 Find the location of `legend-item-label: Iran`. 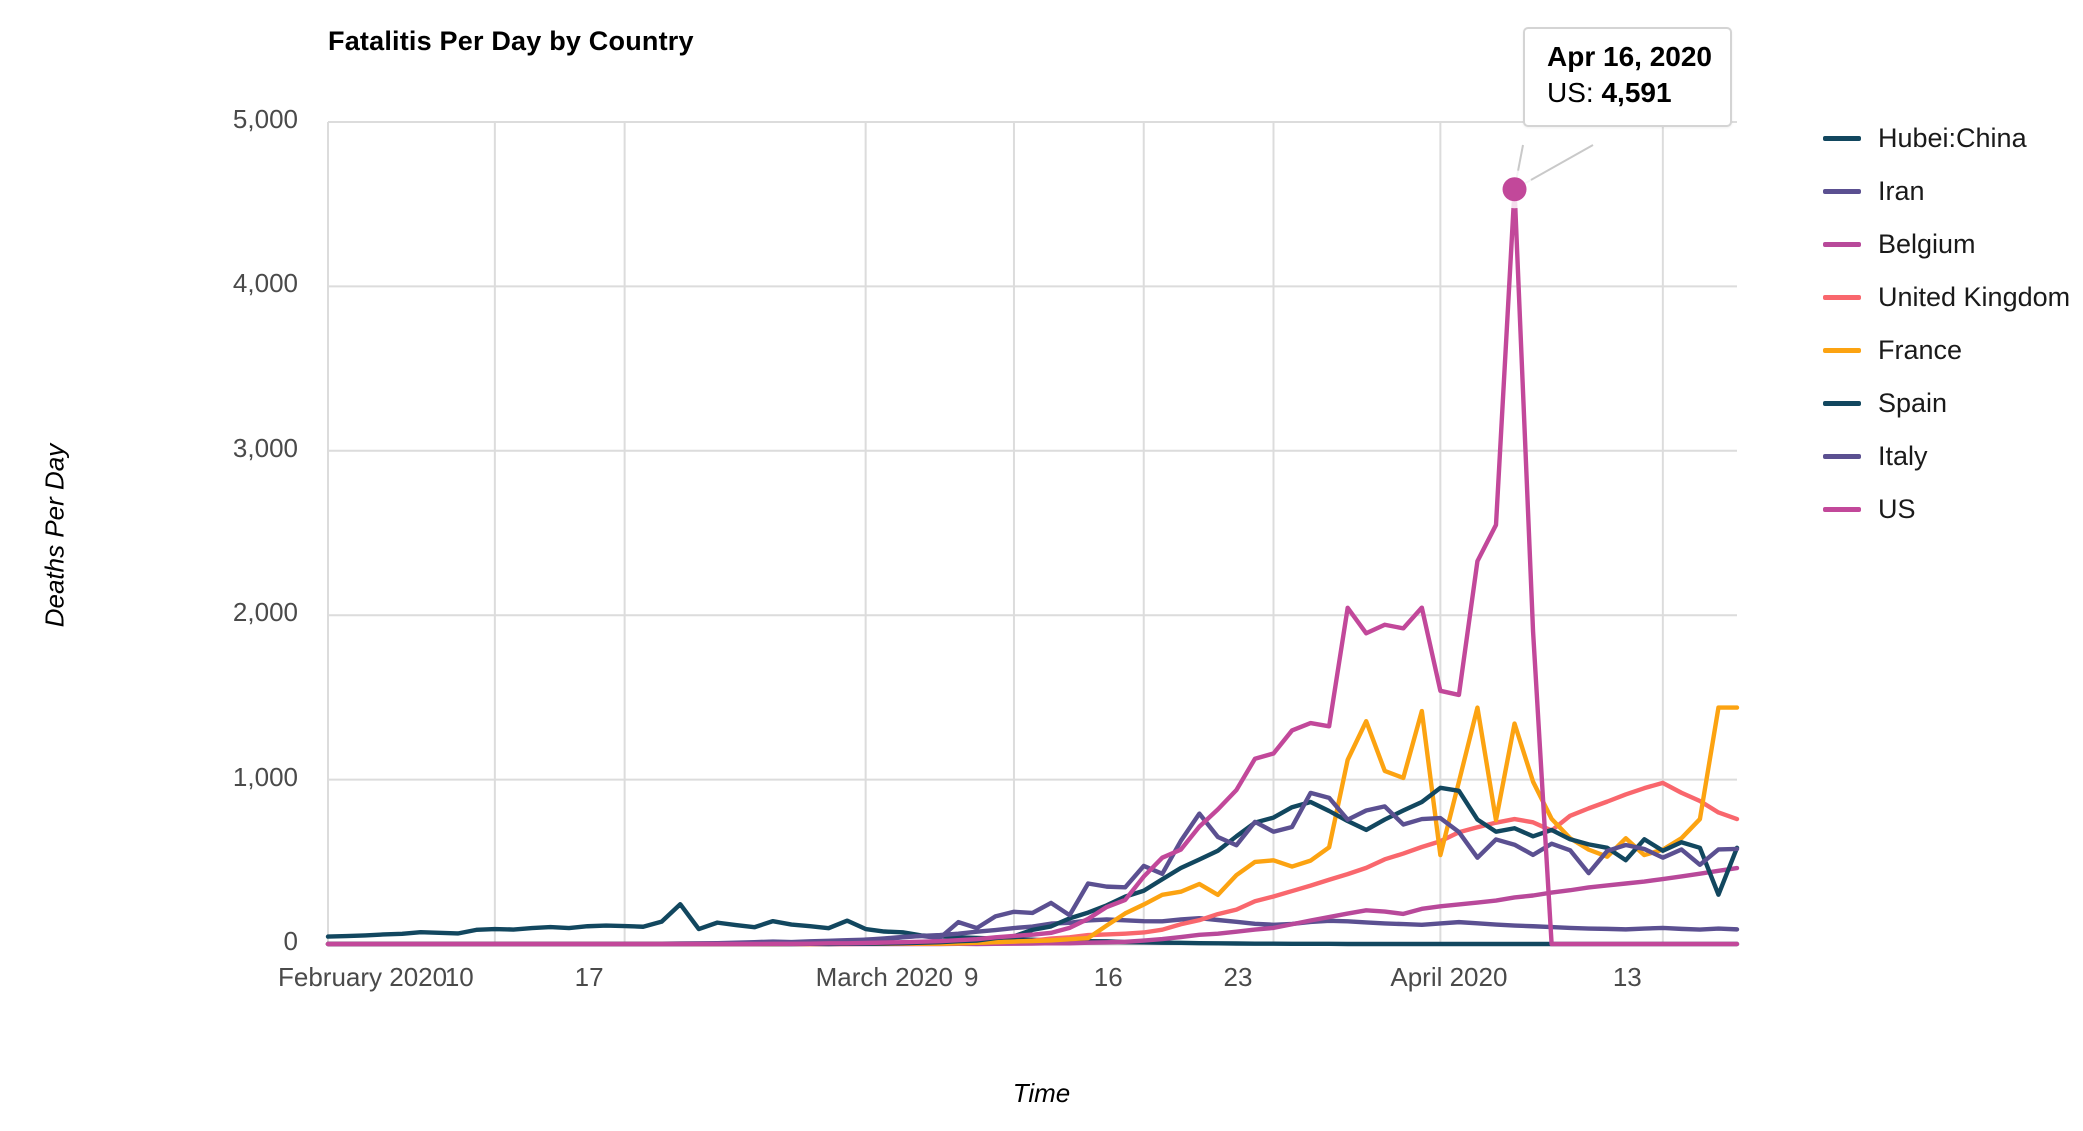

legend-item-label: Iran is located at coordinates (1901, 191).